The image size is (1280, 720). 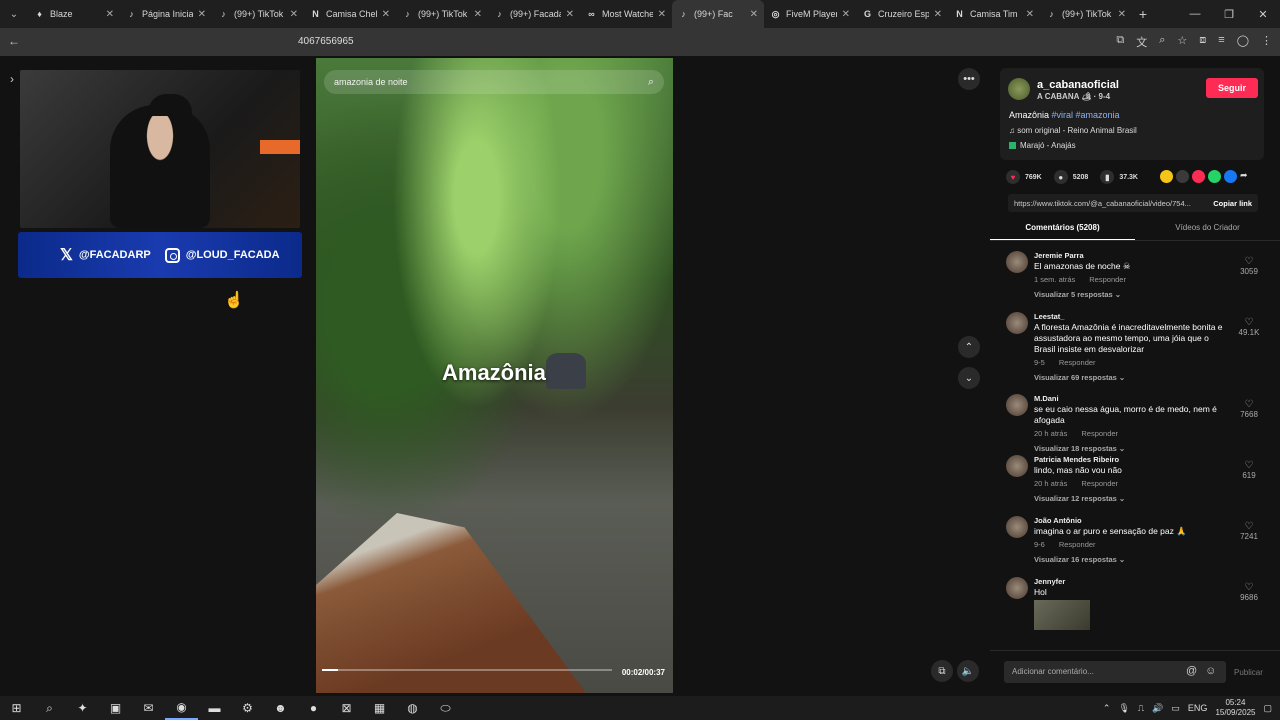 What do you see at coordinates (534, 14) in the screenshot?
I see `browser-tab: ♪ (99+) Facada ✕` at bounding box center [534, 14].